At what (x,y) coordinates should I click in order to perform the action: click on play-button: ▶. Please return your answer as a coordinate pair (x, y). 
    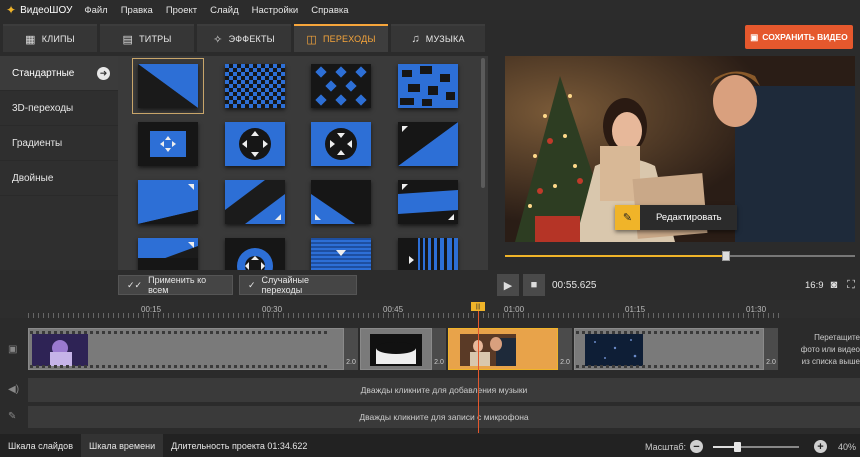
    Looking at the image, I should click on (508, 285).